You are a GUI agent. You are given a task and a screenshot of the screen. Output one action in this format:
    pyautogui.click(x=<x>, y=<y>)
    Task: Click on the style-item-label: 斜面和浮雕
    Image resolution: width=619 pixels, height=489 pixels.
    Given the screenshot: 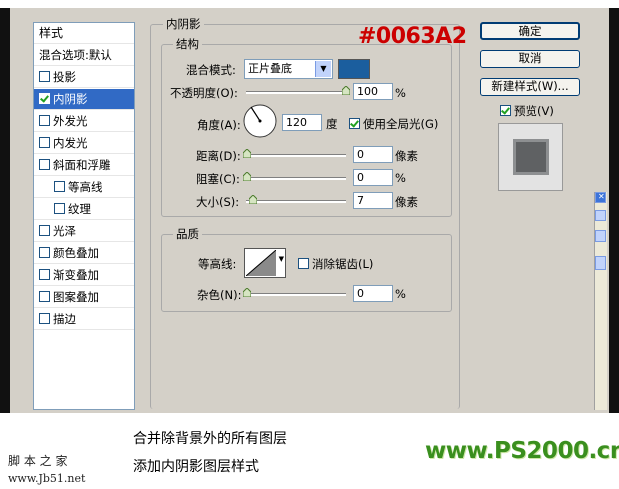 What is the action you would take?
    pyautogui.click(x=82, y=165)
    